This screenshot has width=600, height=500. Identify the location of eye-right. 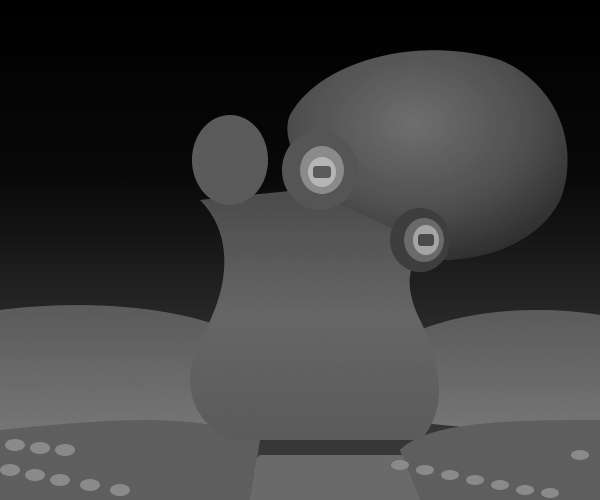
(424, 240).